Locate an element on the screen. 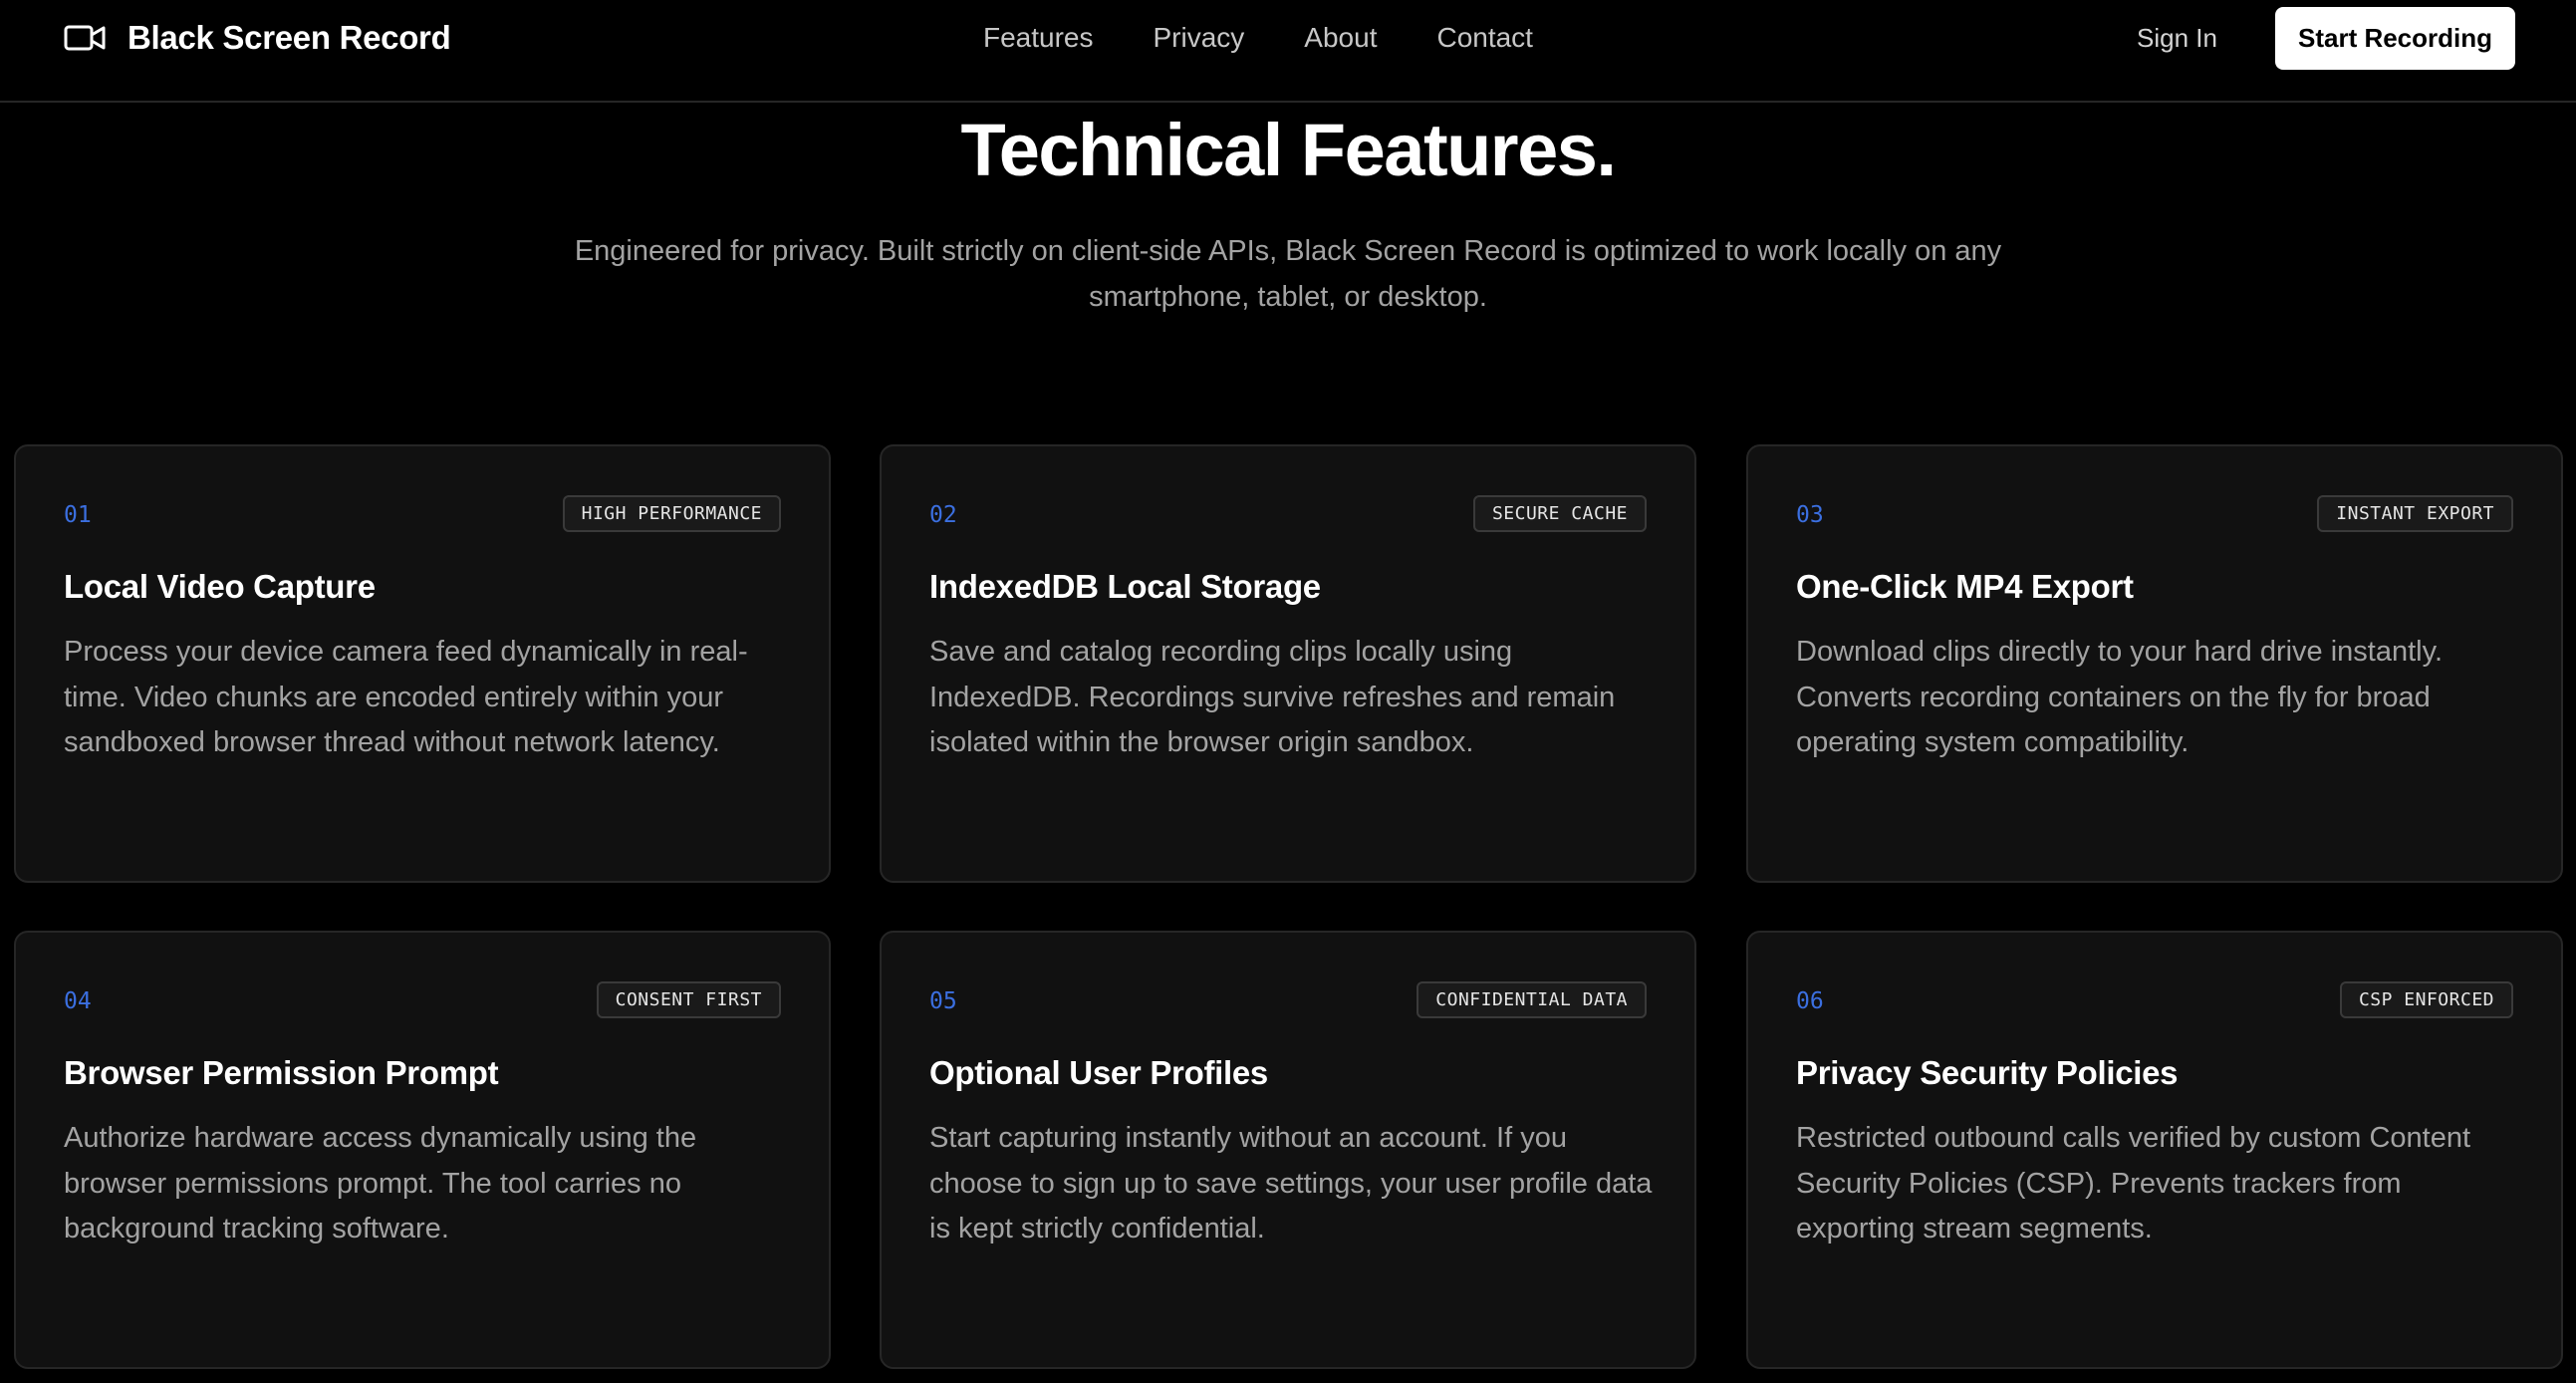 The width and height of the screenshot is (2576, 1383). feature-badge: CSP ENFORCED is located at coordinates (2426, 999).